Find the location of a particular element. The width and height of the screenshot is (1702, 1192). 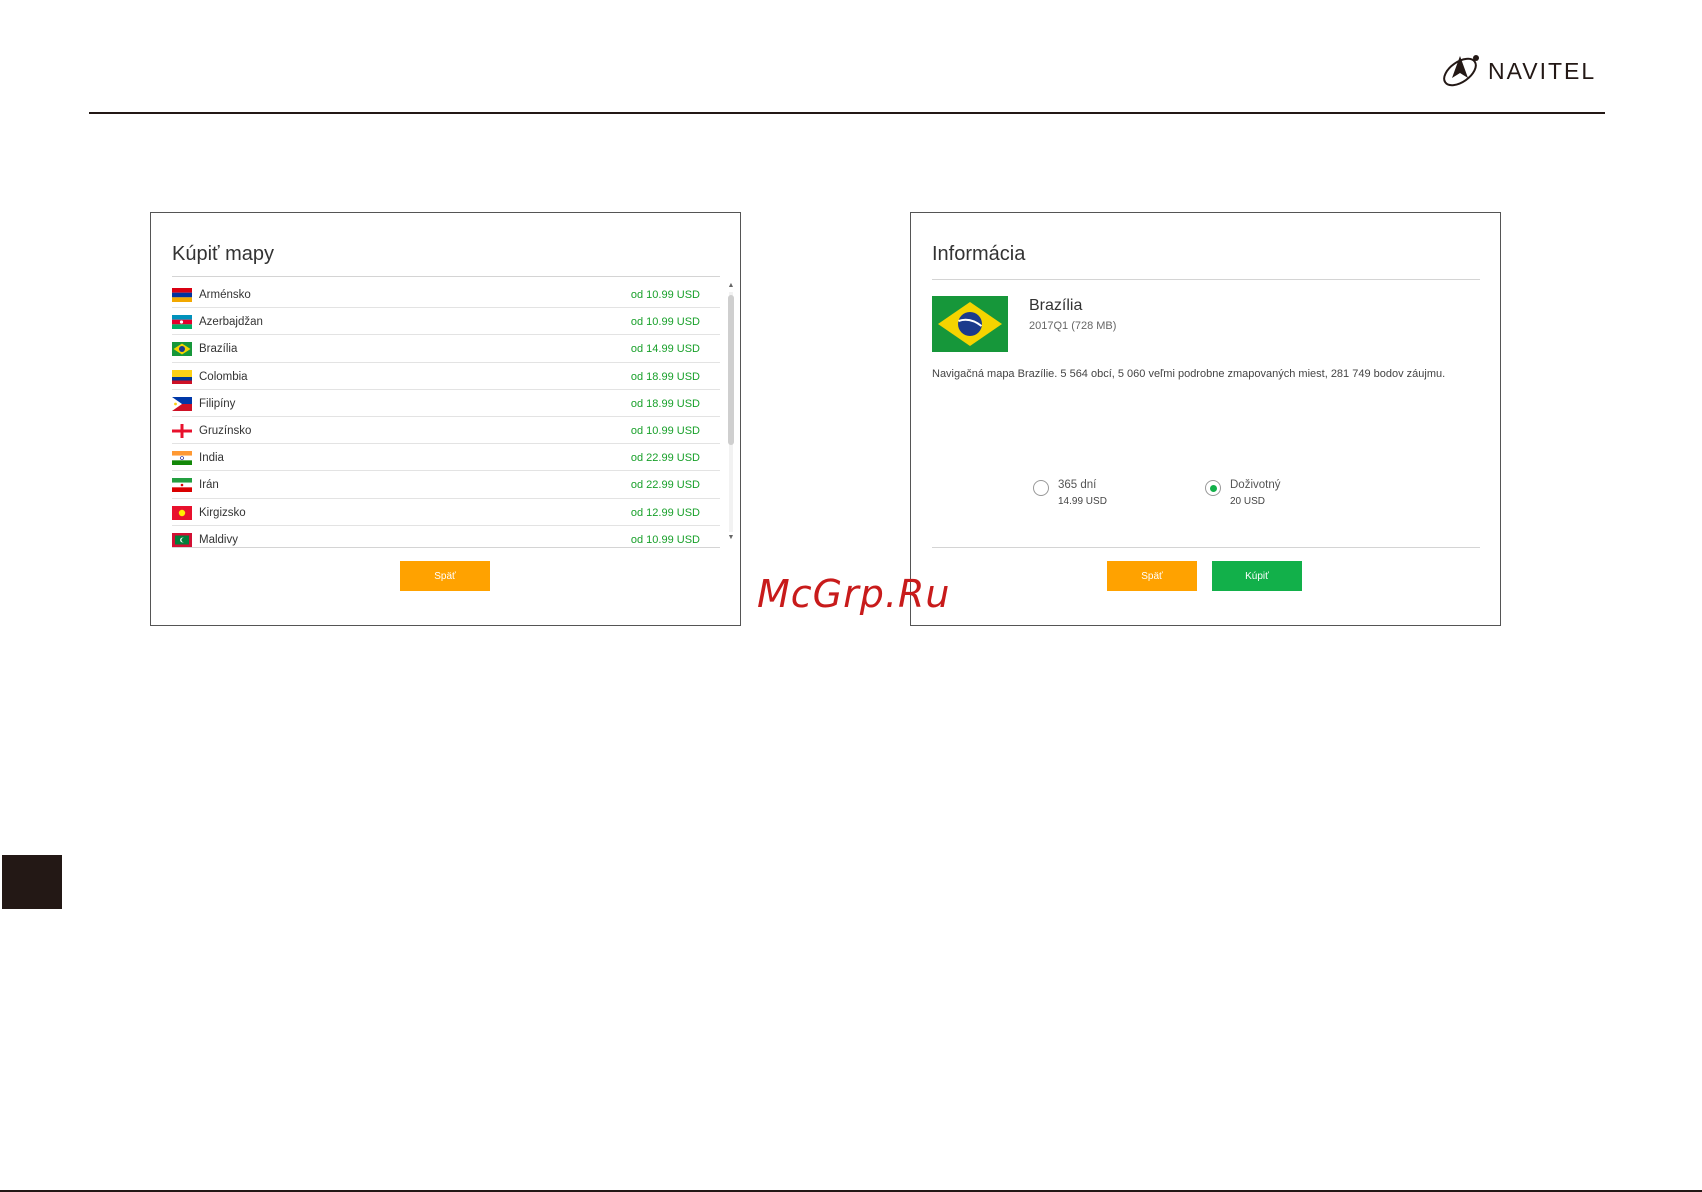

map-list-item: Arménsko od 10.99 USD is located at coordinates (446, 295).